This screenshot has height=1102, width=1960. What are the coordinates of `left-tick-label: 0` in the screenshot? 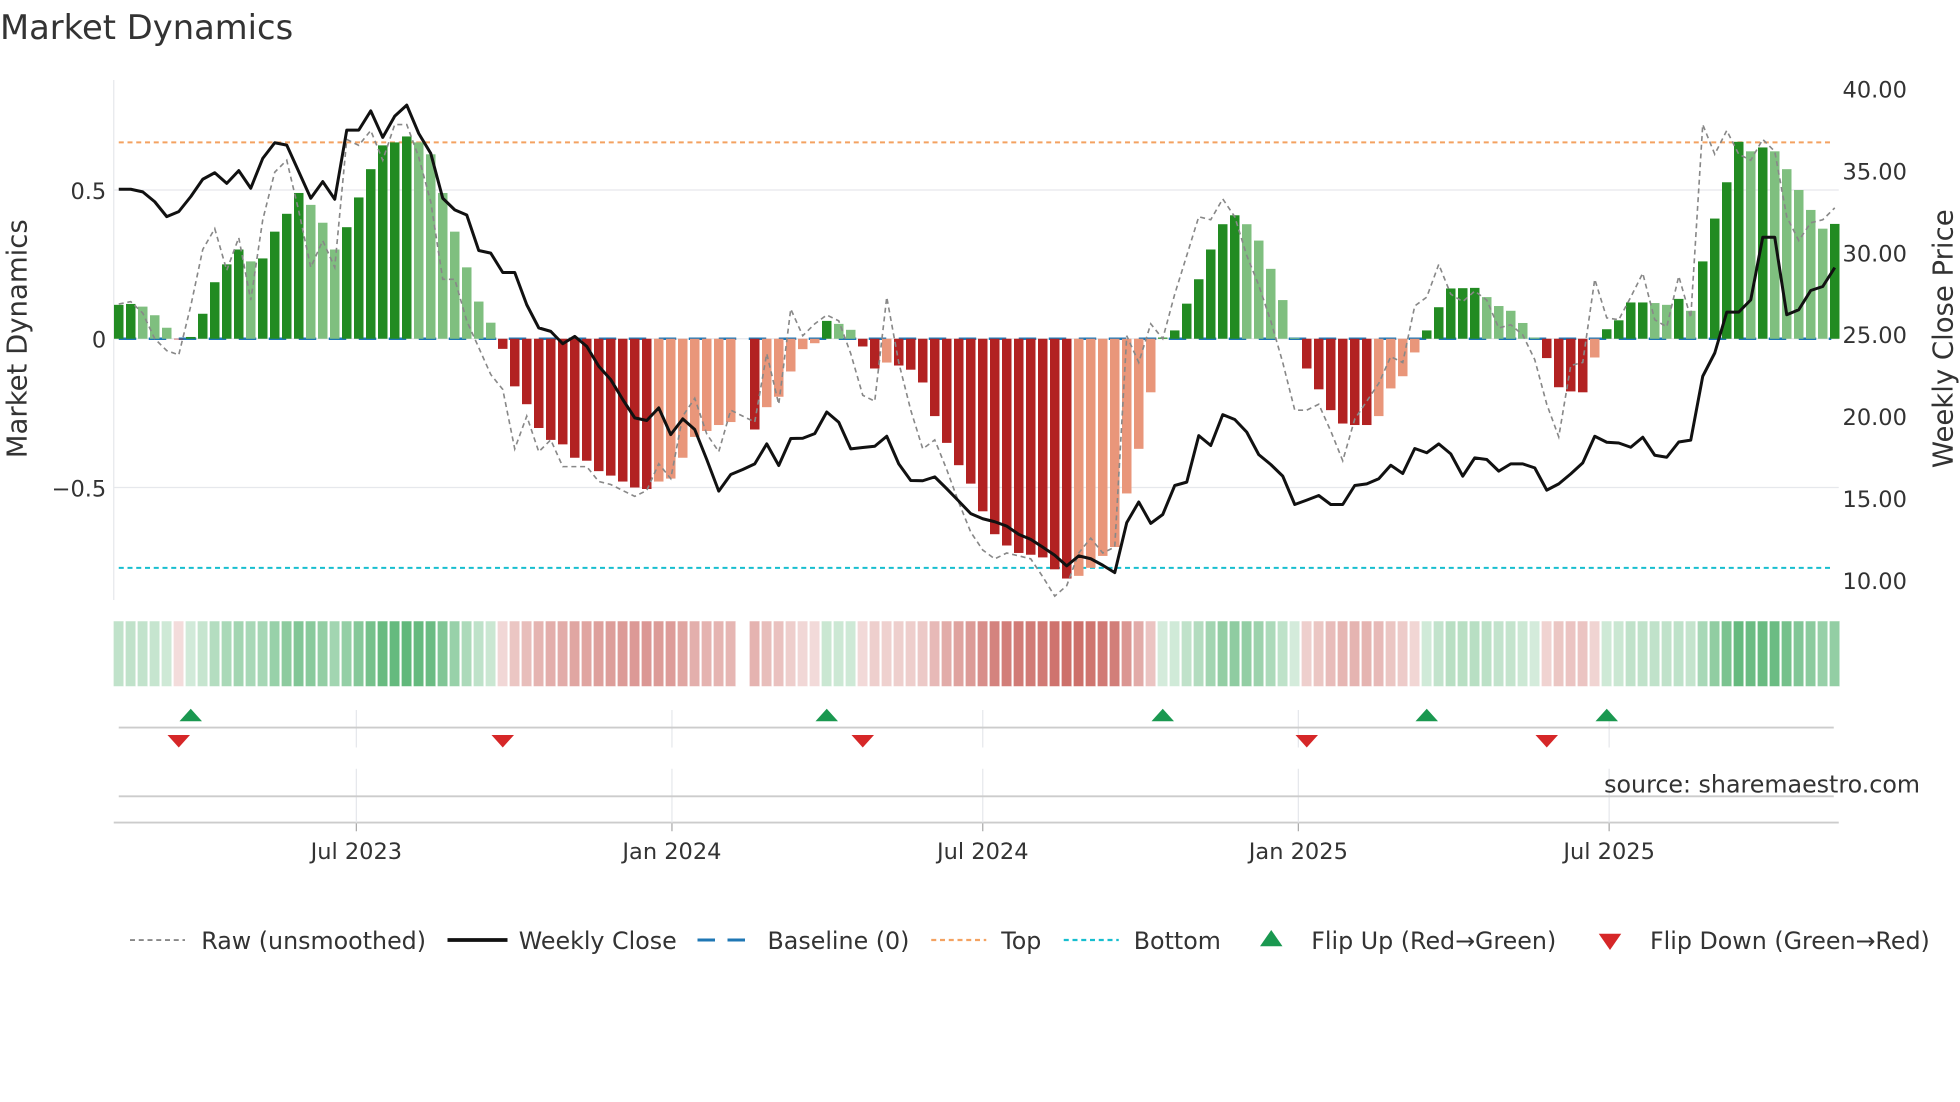 It's located at (99, 341).